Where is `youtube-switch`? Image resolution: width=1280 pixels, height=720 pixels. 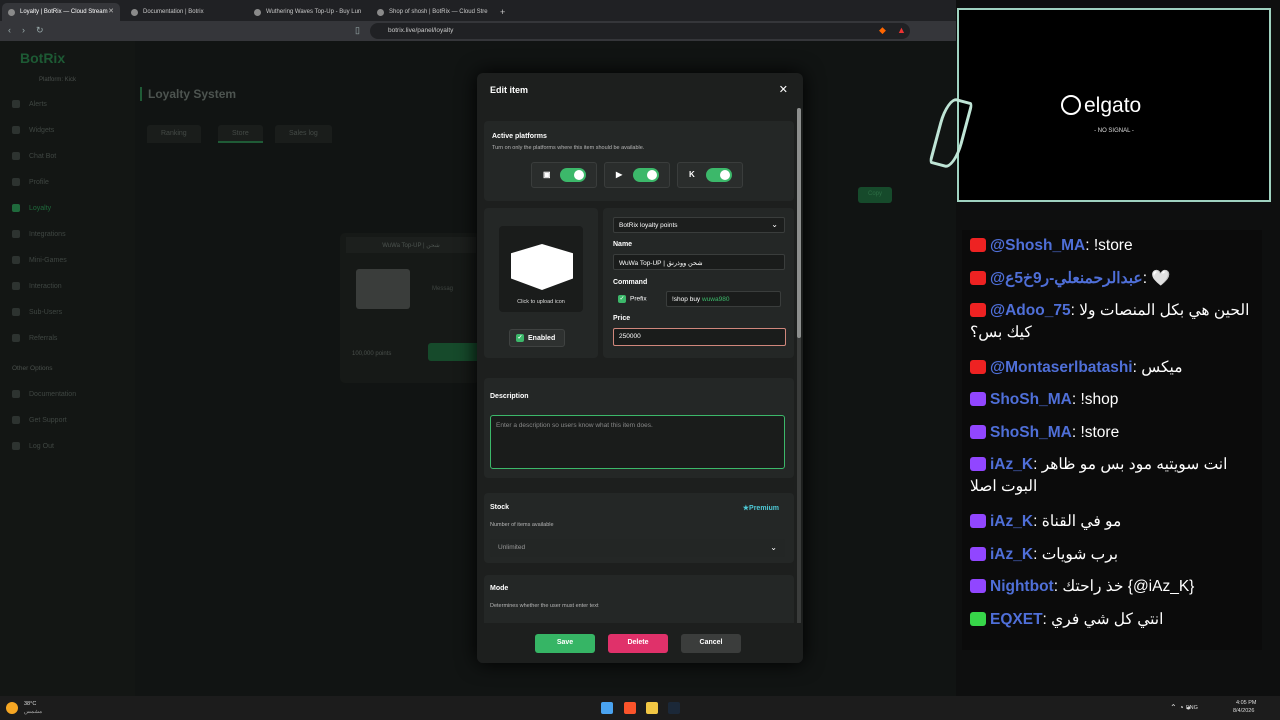 youtube-switch is located at coordinates (646, 175).